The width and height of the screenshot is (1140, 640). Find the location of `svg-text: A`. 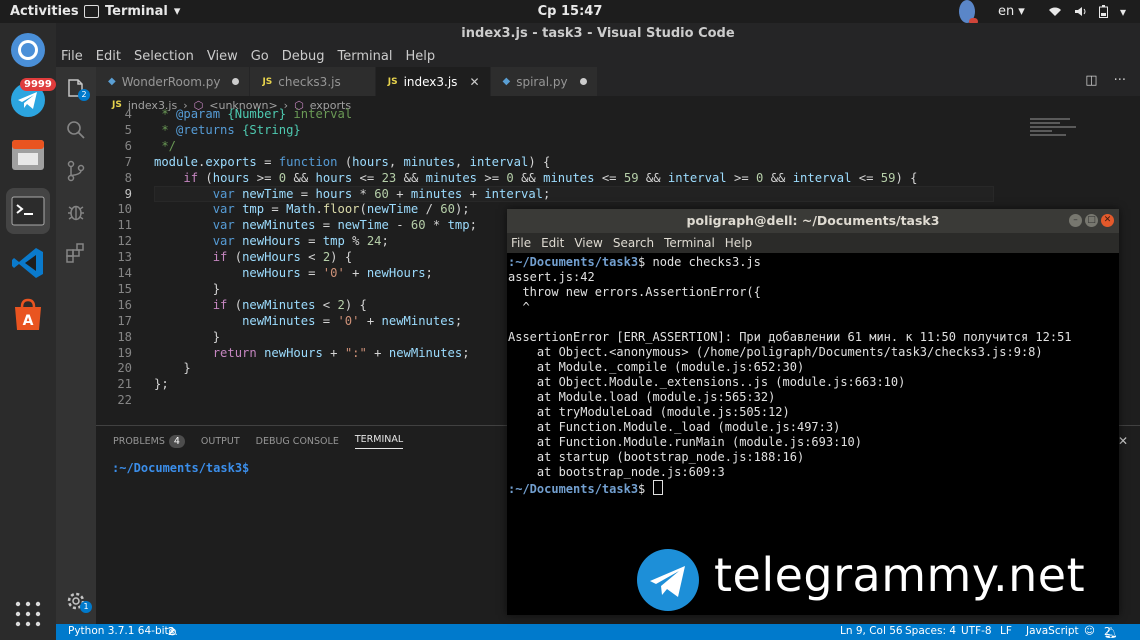

svg-text: A is located at coordinates (28, 321).